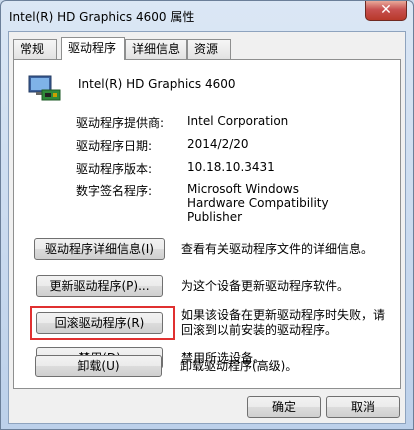 The image size is (414, 430). What do you see at coordinates (231, 167) in the screenshot?
I see `version-value: 10.18.10.3431` at bounding box center [231, 167].